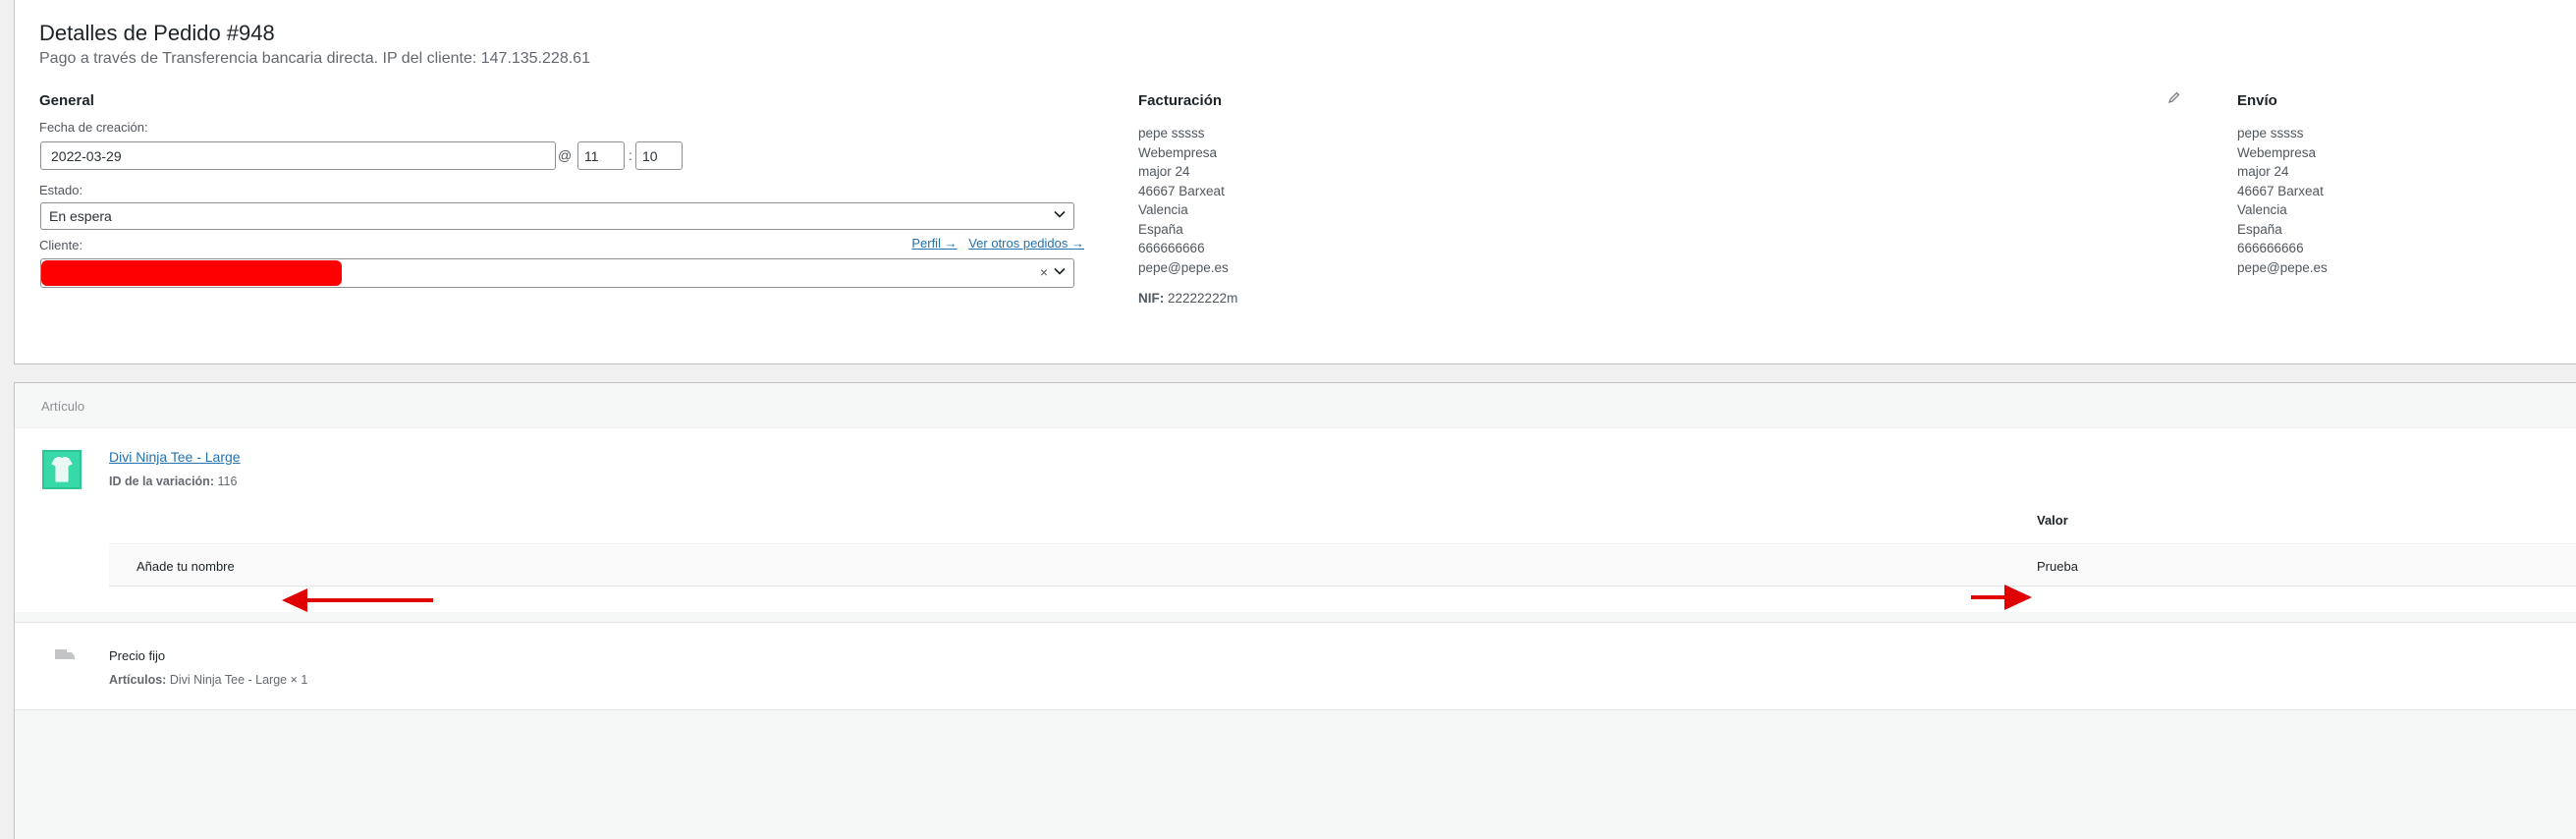 The image size is (2576, 839). What do you see at coordinates (1342, 543) in the screenshot?
I see `meta-divider` at bounding box center [1342, 543].